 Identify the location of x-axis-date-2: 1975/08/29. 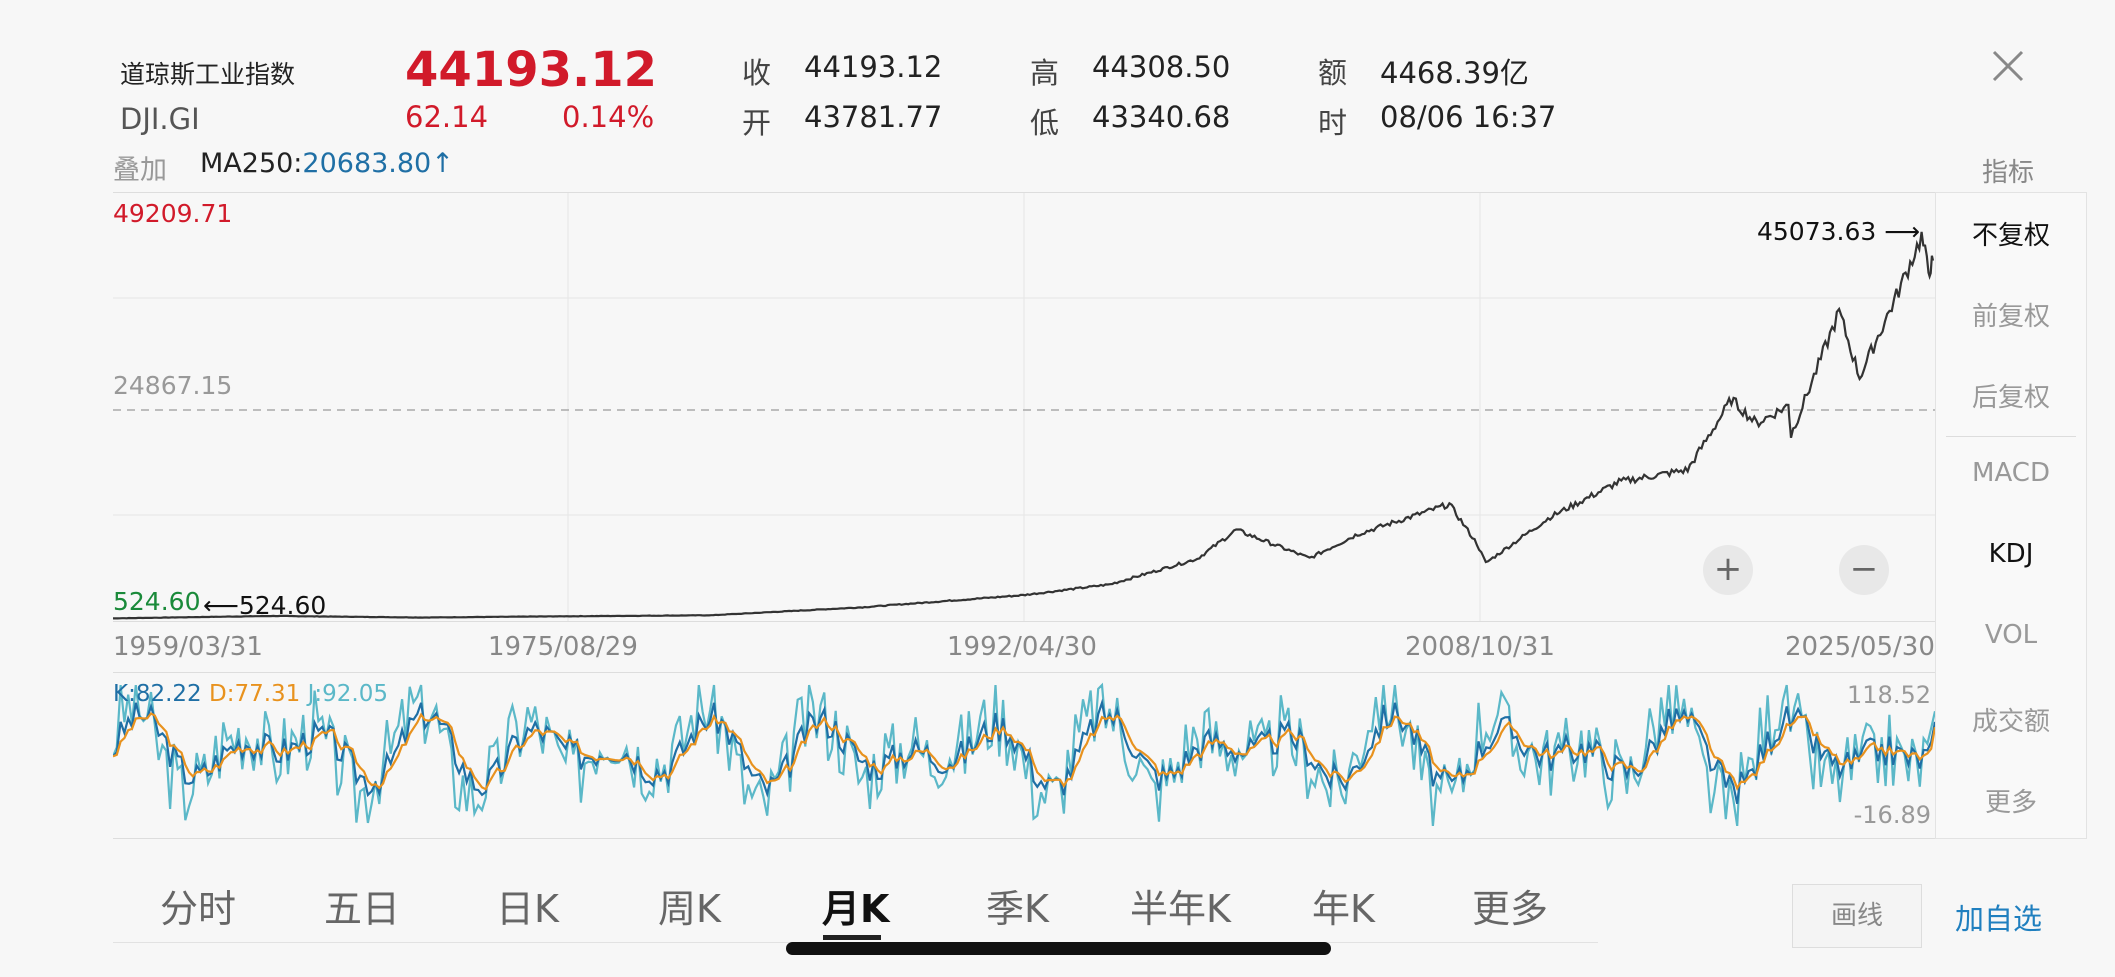
(563, 647).